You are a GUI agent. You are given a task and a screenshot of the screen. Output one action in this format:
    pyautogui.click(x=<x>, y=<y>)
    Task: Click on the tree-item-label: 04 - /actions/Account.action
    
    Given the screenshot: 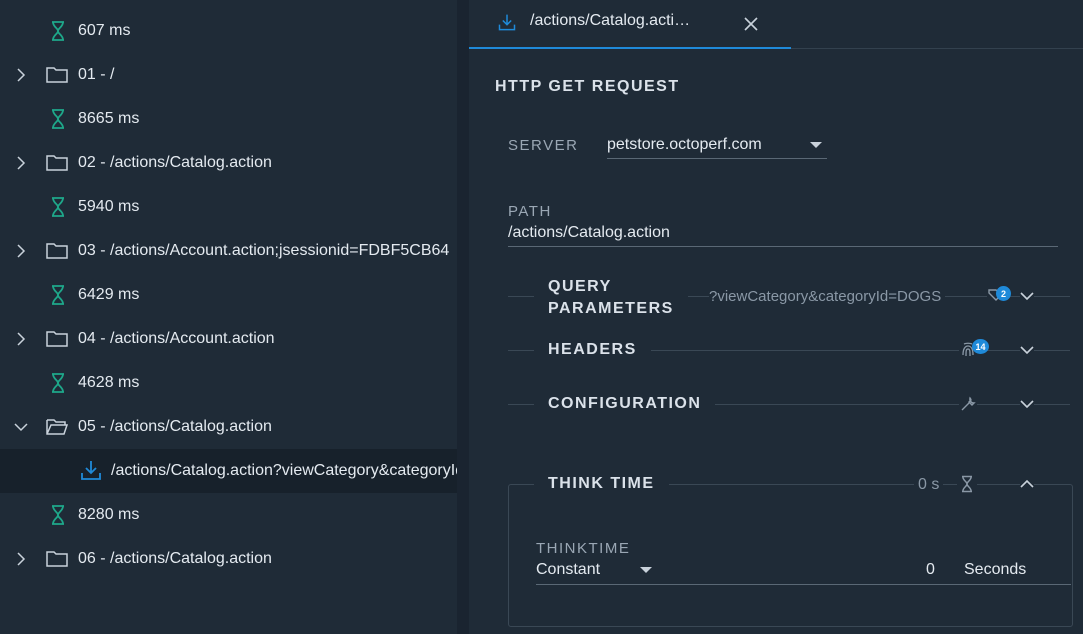 What is the action you would take?
    pyautogui.click(x=176, y=338)
    